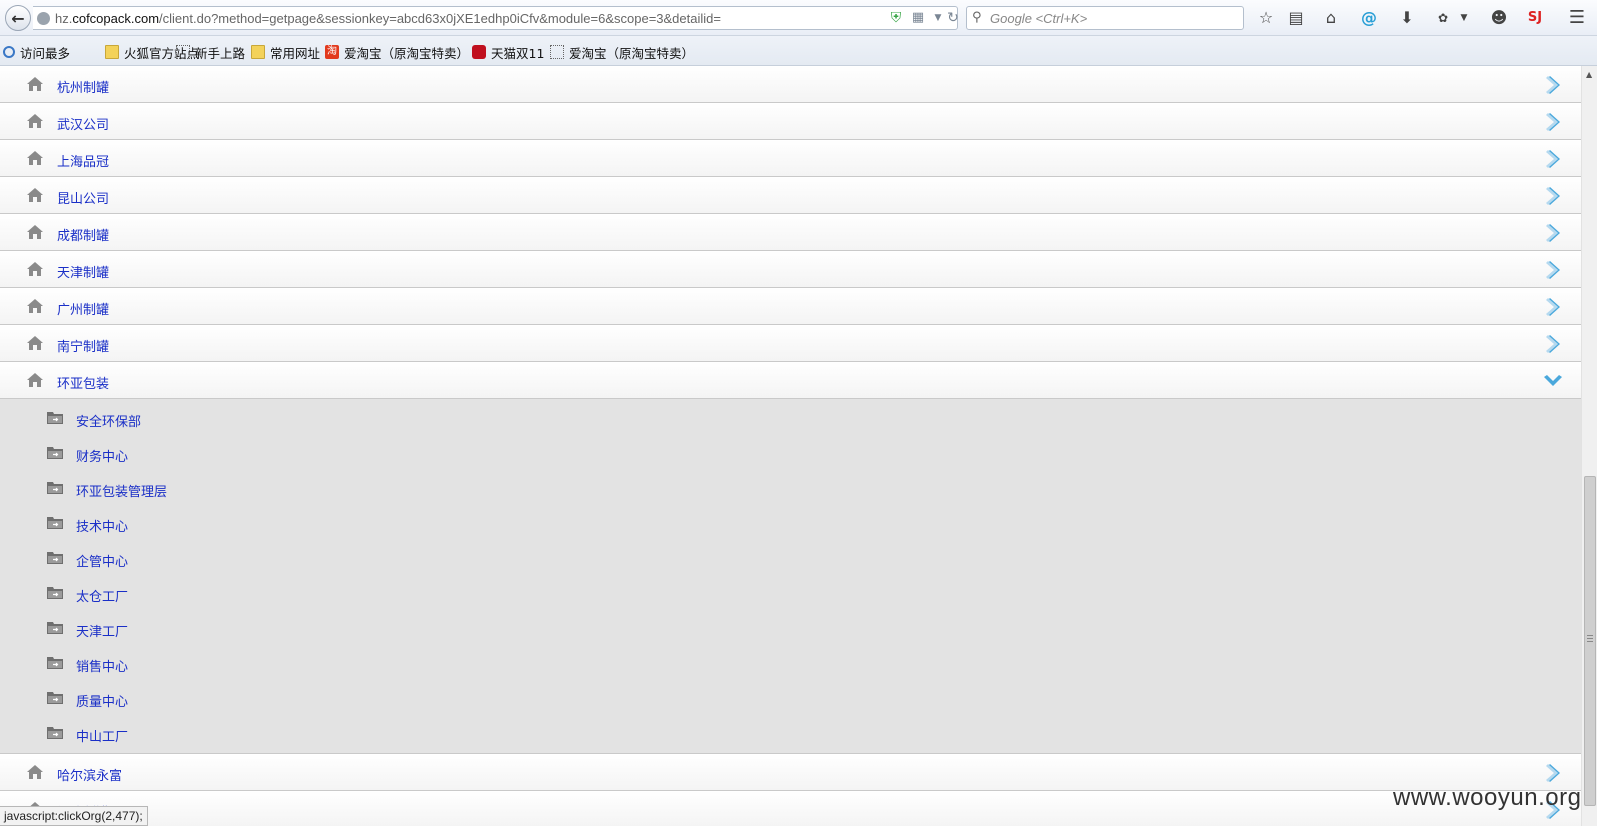 This screenshot has width=1597, height=826. What do you see at coordinates (790, 772) in the screenshot?
I see `org-row: 哈尔滨永富` at bounding box center [790, 772].